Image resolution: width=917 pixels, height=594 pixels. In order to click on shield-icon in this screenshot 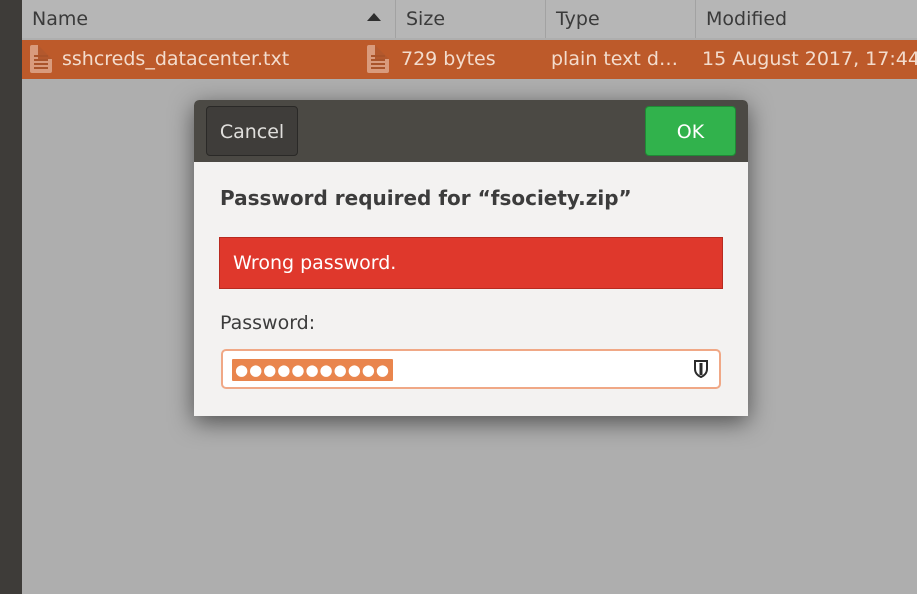, I will do `click(701, 369)`.